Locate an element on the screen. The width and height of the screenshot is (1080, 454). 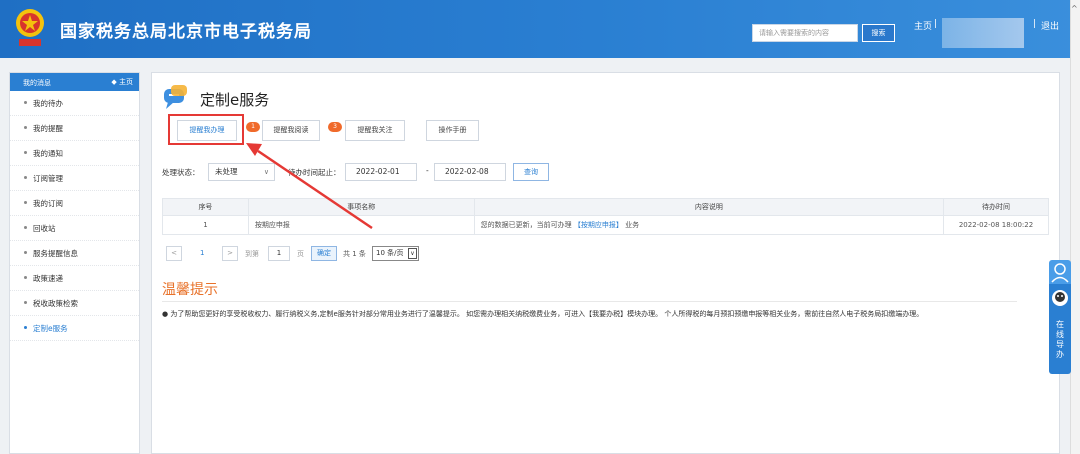
site-title: 国家税务总局北京市电子税务局 is located at coordinates (186, 32).